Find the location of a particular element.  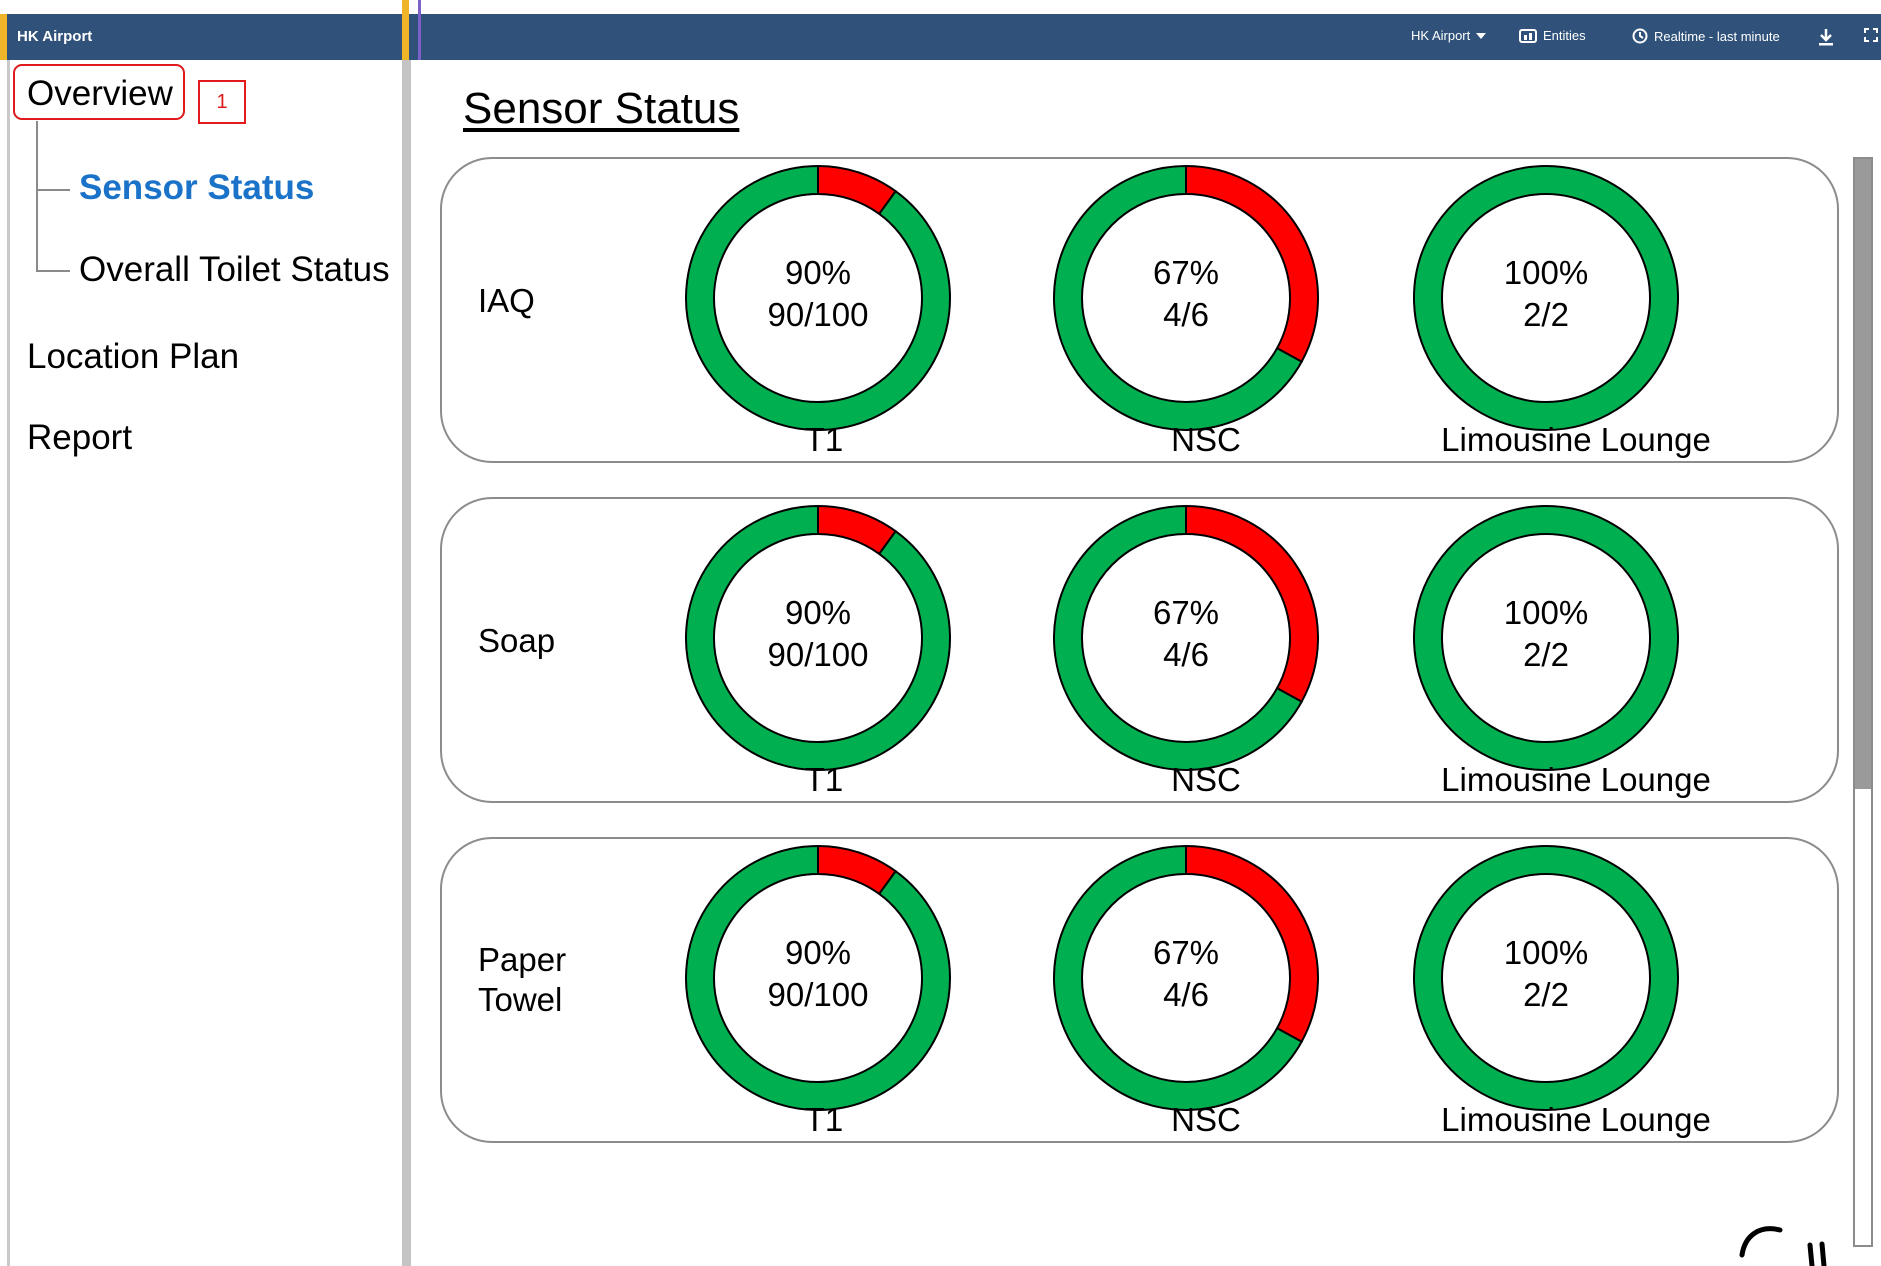

download-icon is located at coordinates (1826, 37).